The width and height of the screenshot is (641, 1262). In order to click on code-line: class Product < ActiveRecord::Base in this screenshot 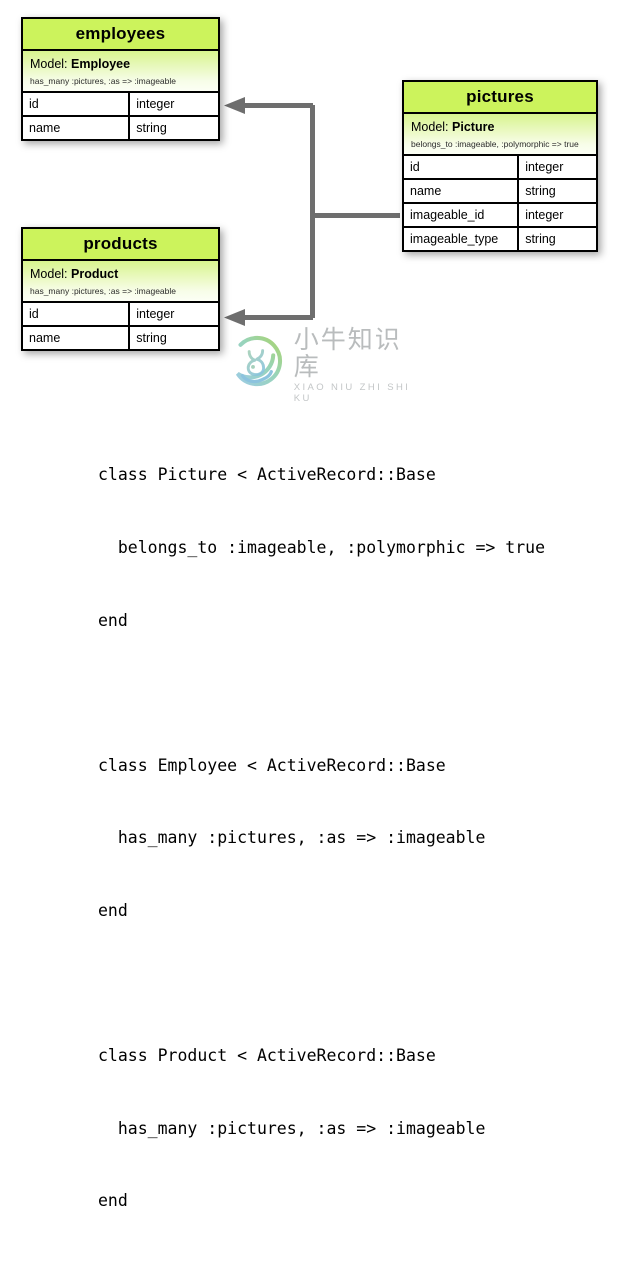, I will do `click(267, 1056)`.